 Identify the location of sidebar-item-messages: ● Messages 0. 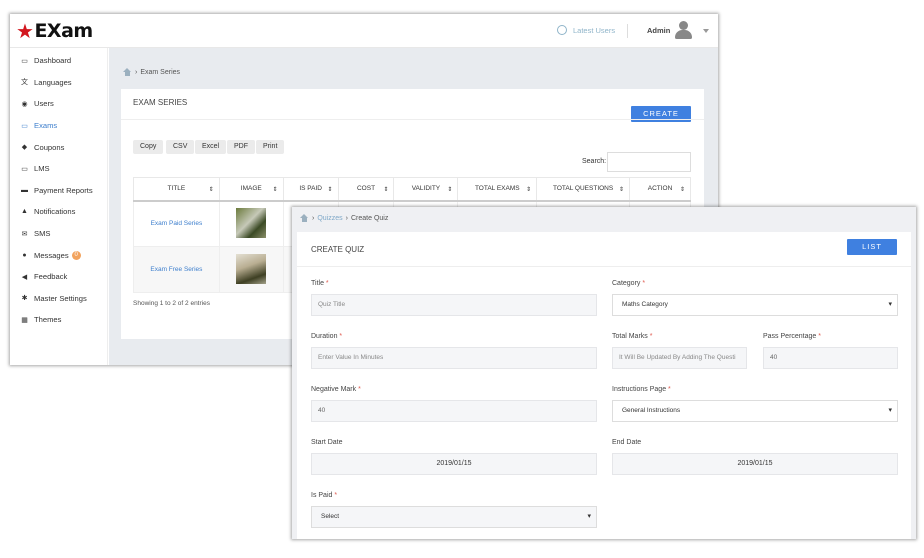
(58, 255).